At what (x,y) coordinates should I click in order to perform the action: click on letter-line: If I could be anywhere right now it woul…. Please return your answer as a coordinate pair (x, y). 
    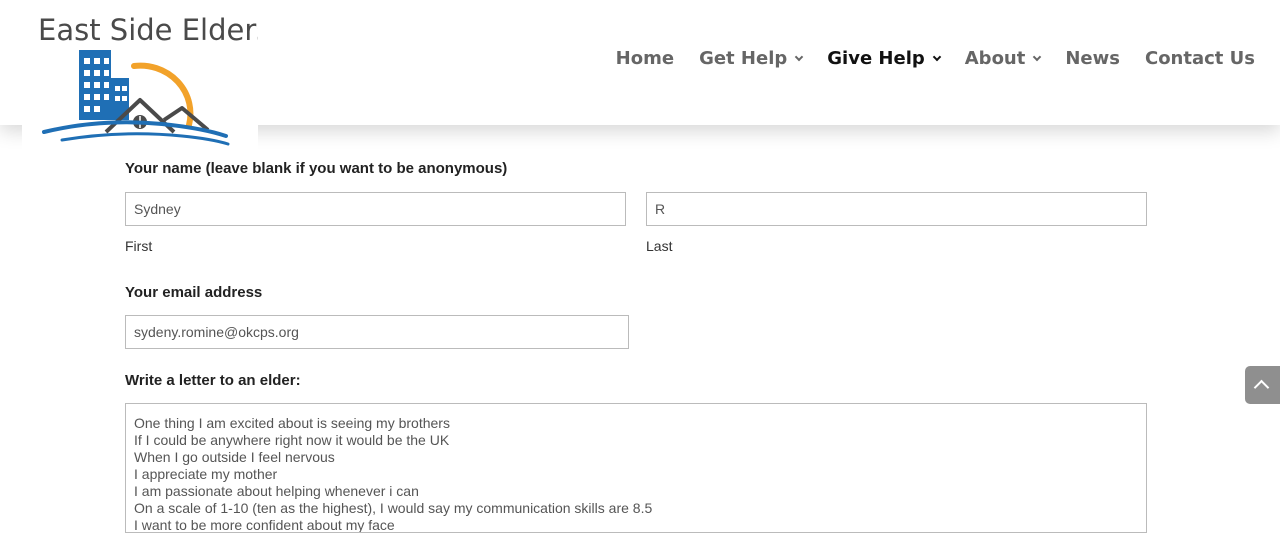
    Looking at the image, I should click on (292, 440).